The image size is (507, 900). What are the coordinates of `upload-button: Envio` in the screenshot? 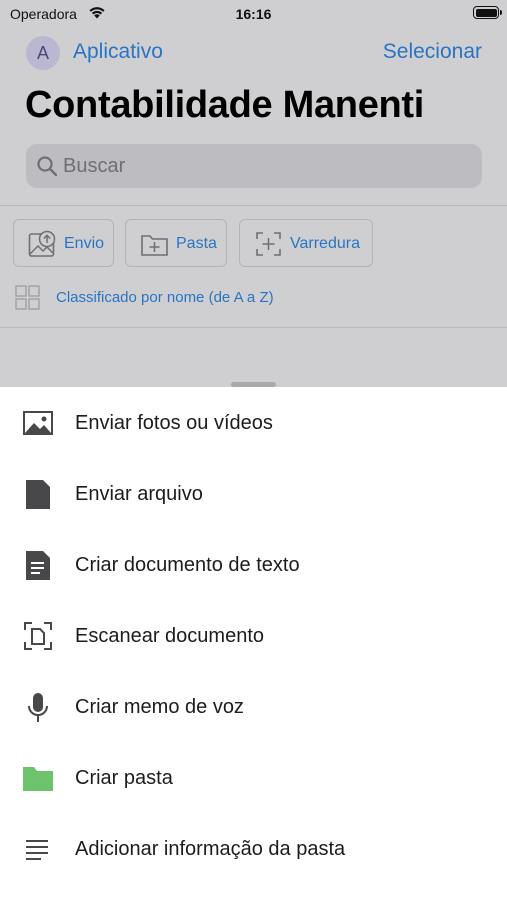 It's located at (63, 243).